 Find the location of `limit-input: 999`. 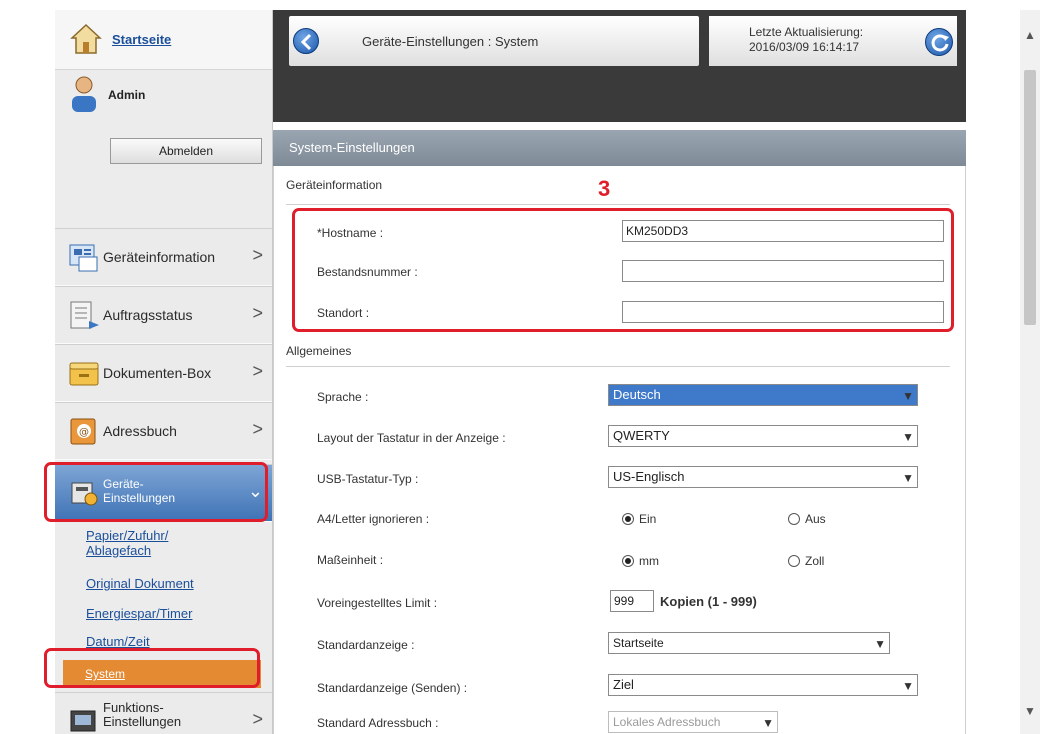

limit-input: 999 is located at coordinates (632, 601).